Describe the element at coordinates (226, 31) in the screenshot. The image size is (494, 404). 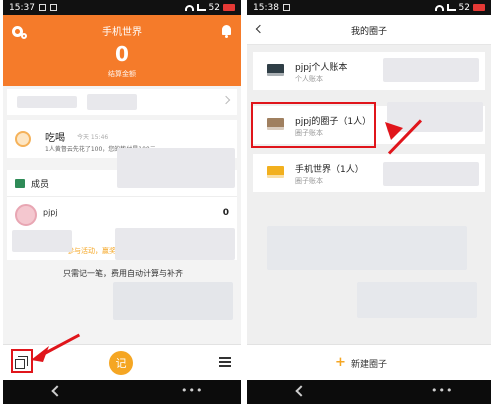
I see `bell-icon` at that location.